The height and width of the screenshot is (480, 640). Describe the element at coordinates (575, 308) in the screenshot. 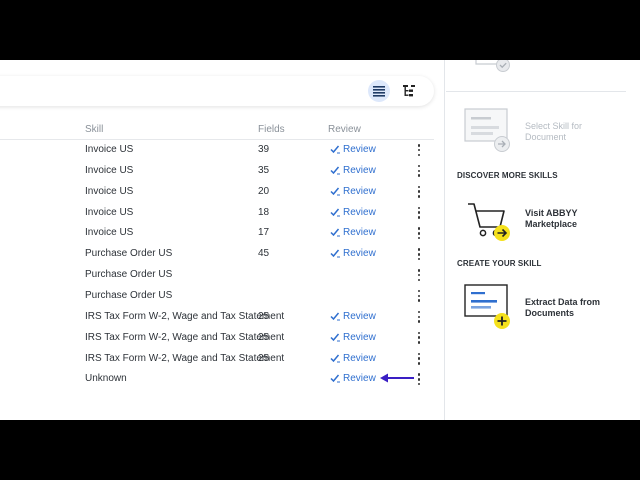

I see `extract-data-link: Extract Data from Documents` at that location.